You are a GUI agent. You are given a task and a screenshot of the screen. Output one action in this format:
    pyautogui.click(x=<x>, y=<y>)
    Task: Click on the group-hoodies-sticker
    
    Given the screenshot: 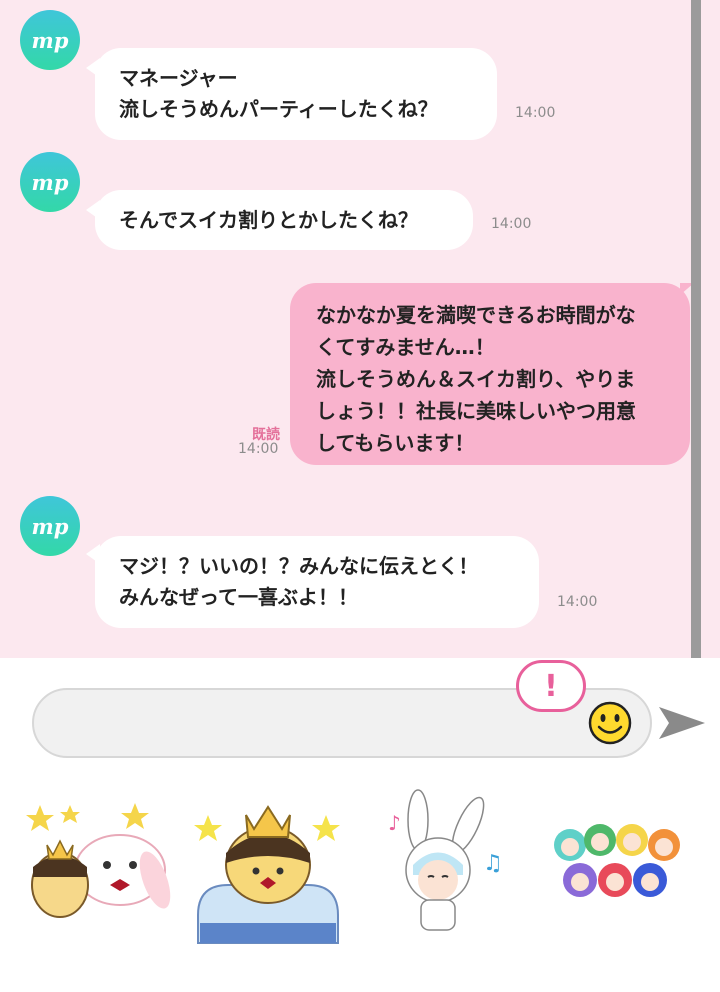 What is the action you would take?
    pyautogui.click(x=620, y=865)
    